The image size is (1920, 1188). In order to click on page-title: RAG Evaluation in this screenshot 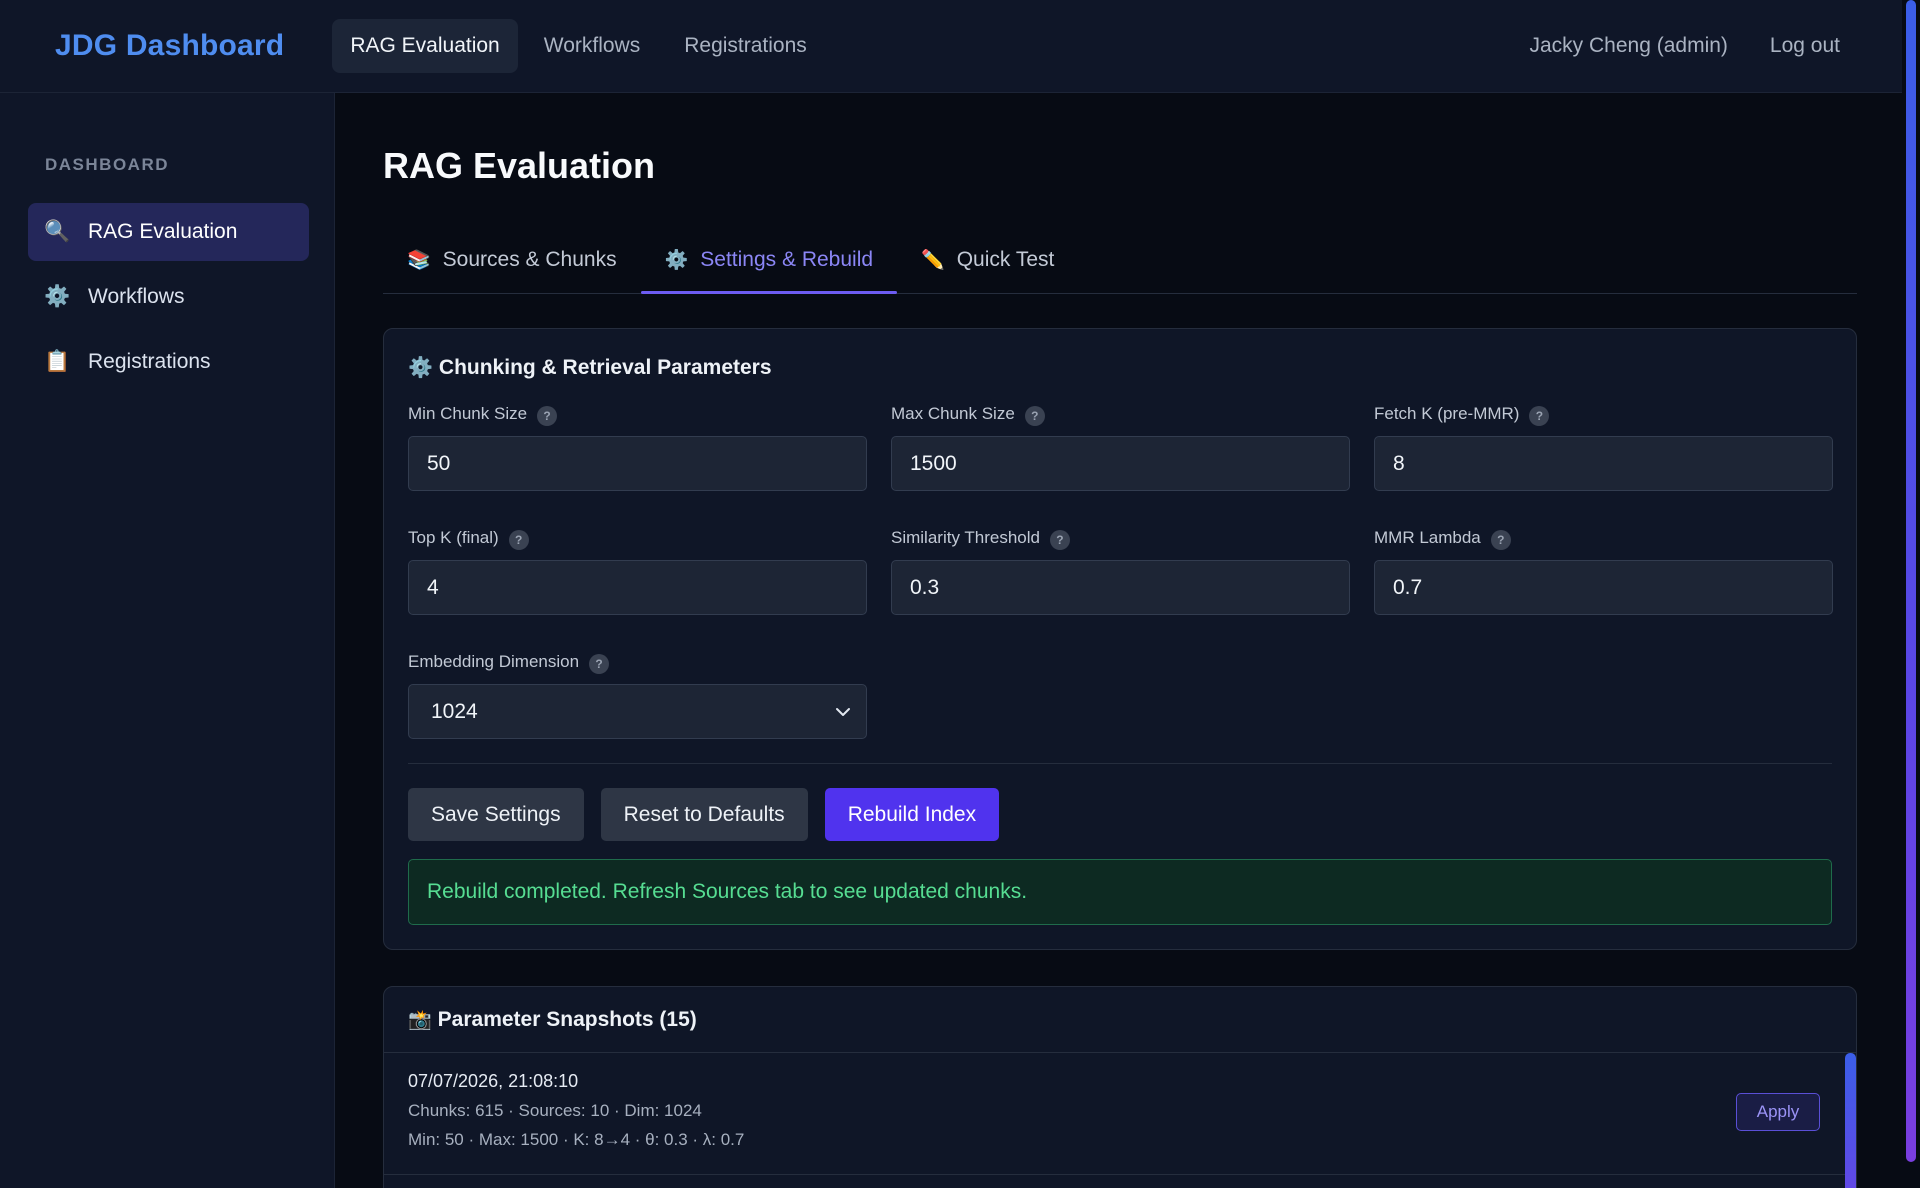, I will do `click(519, 165)`.